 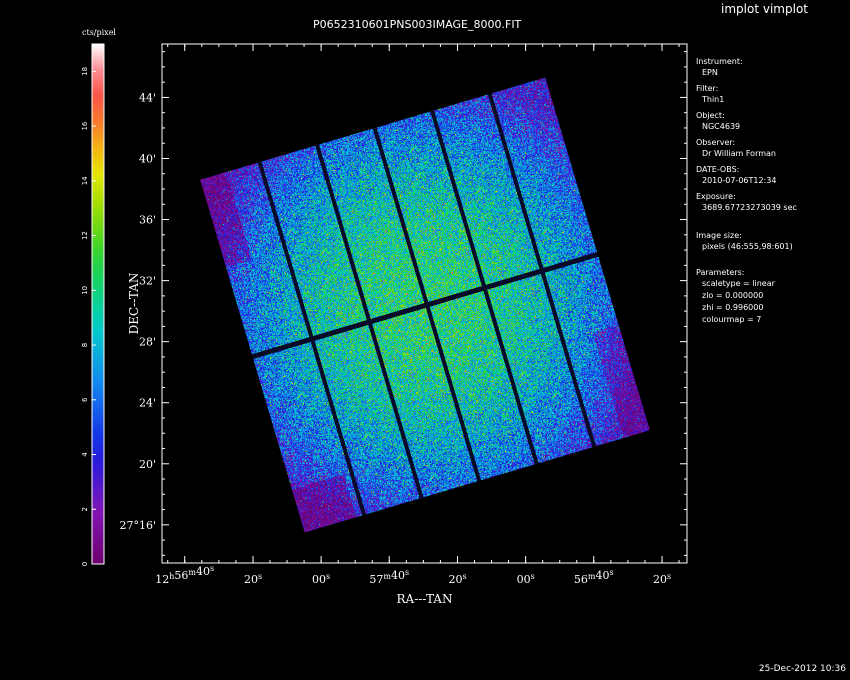 What do you see at coordinates (738, 283) in the screenshot?
I see `info-value: scaletype = linear` at bounding box center [738, 283].